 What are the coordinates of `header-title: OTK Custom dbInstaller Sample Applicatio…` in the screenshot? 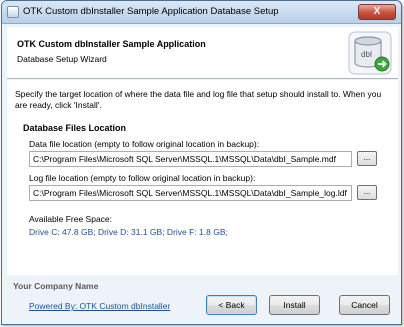 It's located at (111, 44).